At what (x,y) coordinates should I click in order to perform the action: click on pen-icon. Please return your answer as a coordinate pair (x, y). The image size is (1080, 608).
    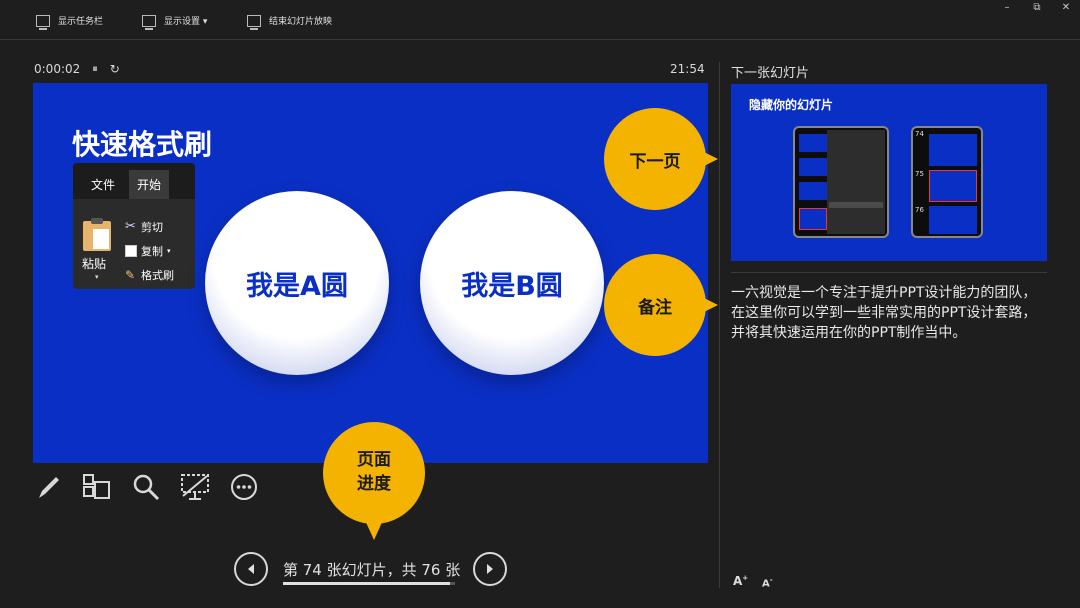
    Looking at the image, I should click on (49, 487).